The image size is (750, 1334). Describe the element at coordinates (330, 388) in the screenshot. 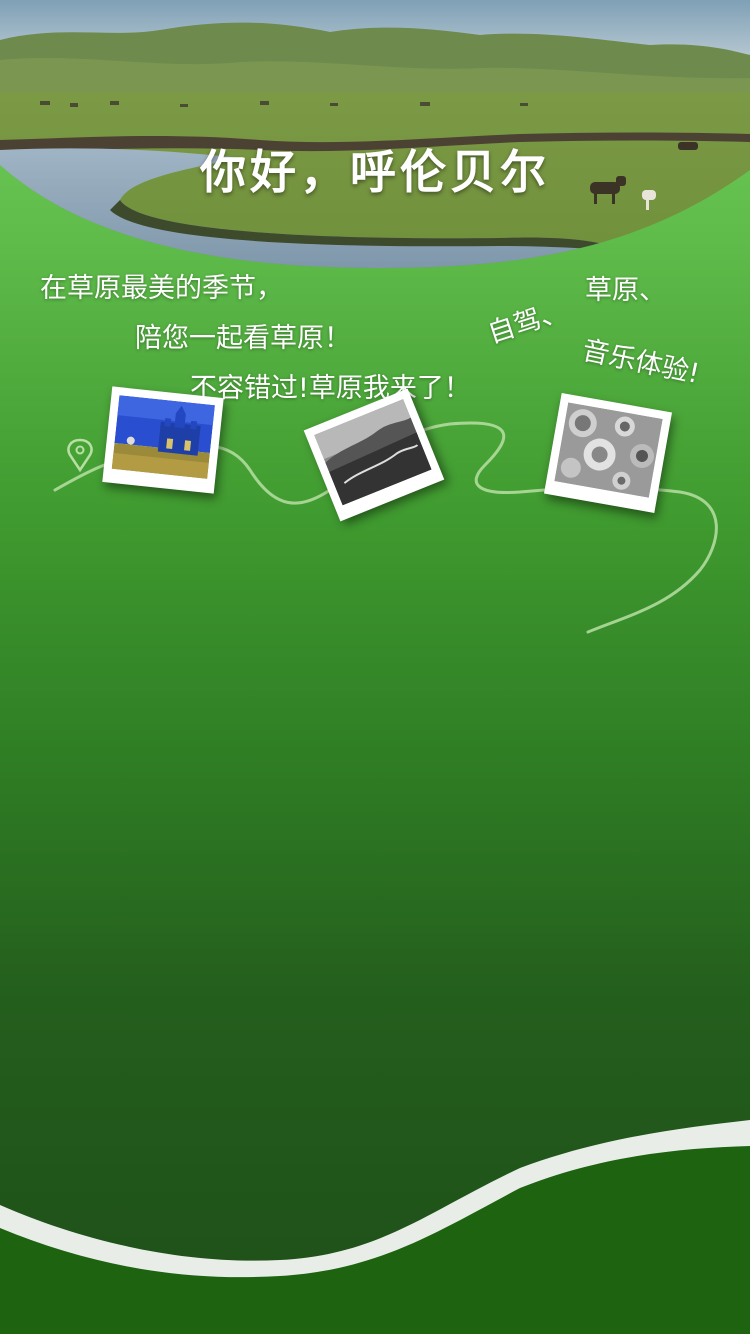

I see `caption-line-3: 不容错过!草原我来了！` at that location.